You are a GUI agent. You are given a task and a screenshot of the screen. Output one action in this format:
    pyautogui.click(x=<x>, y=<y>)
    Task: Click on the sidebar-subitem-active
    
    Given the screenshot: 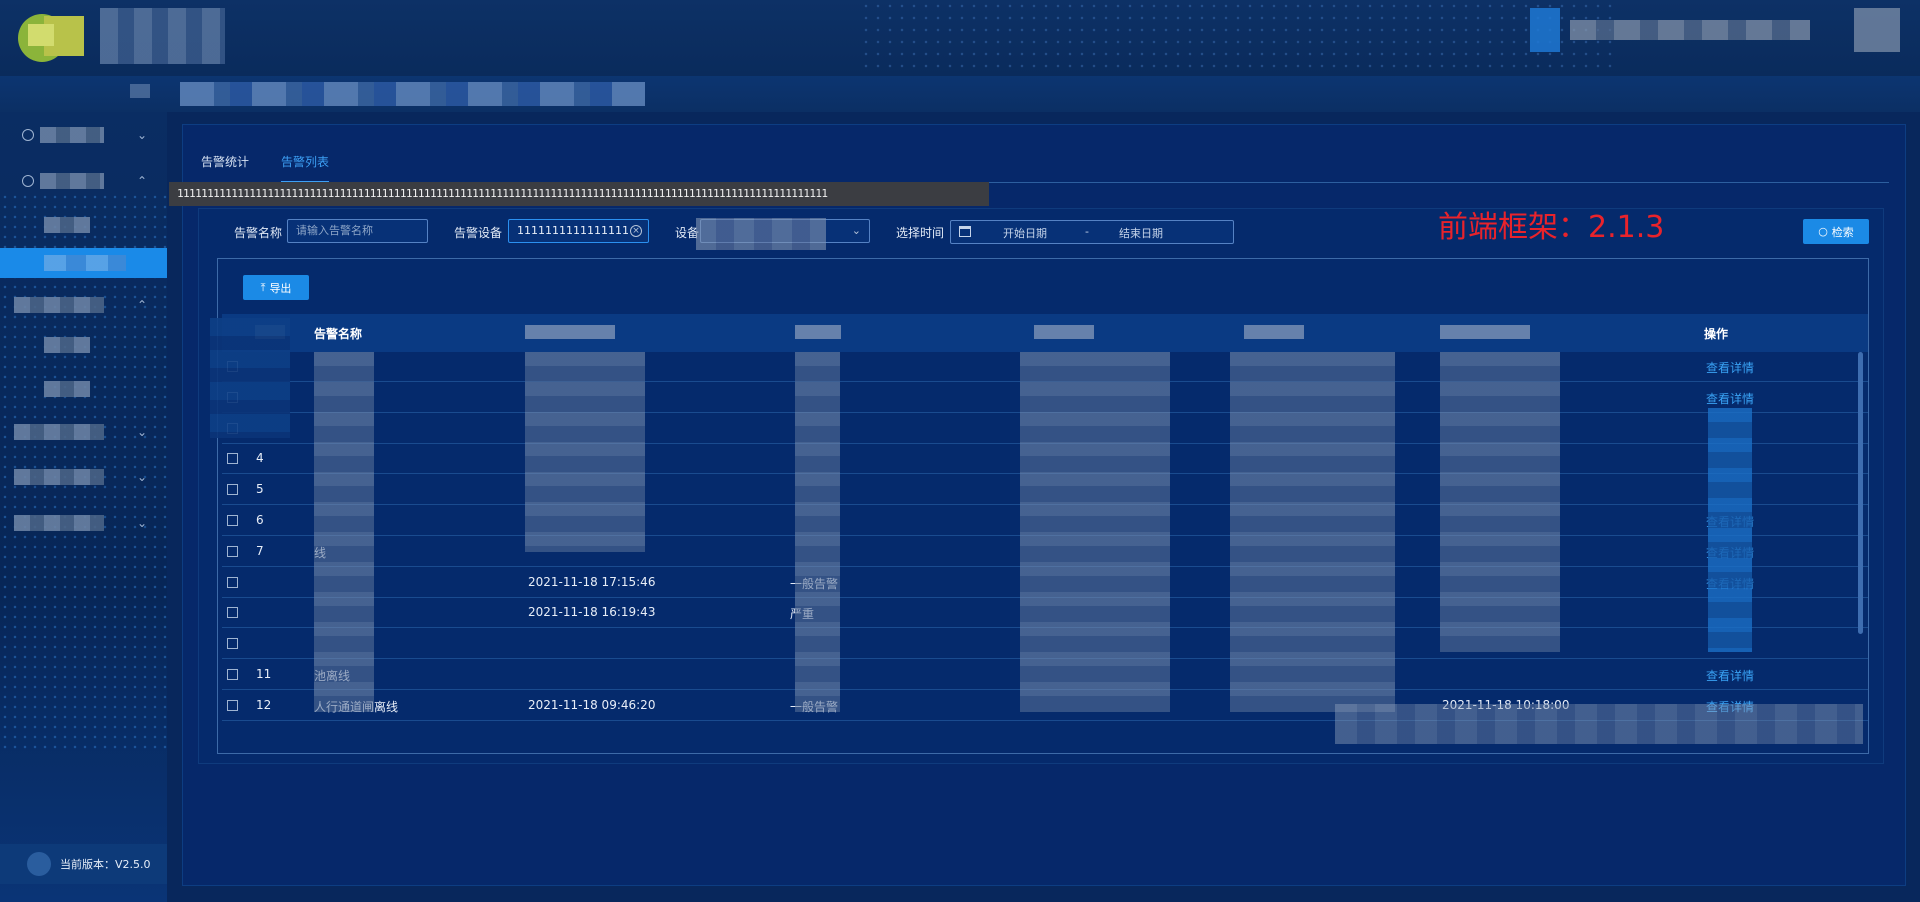 What is the action you would take?
    pyautogui.click(x=83, y=263)
    